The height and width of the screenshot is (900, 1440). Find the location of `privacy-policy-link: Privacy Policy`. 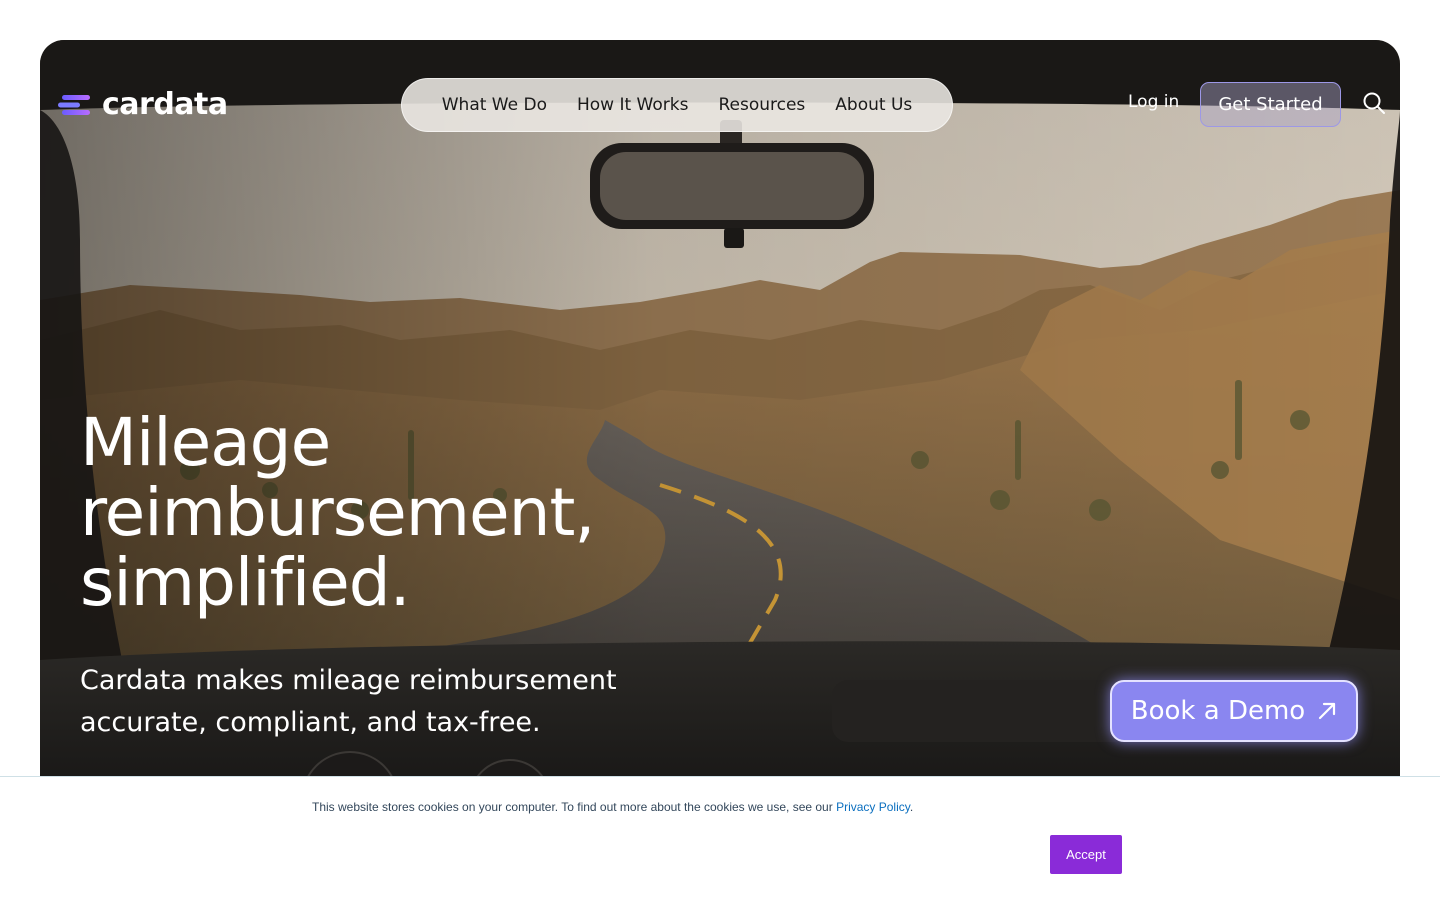

privacy-policy-link: Privacy Policy is located at coordinates (873, 807).